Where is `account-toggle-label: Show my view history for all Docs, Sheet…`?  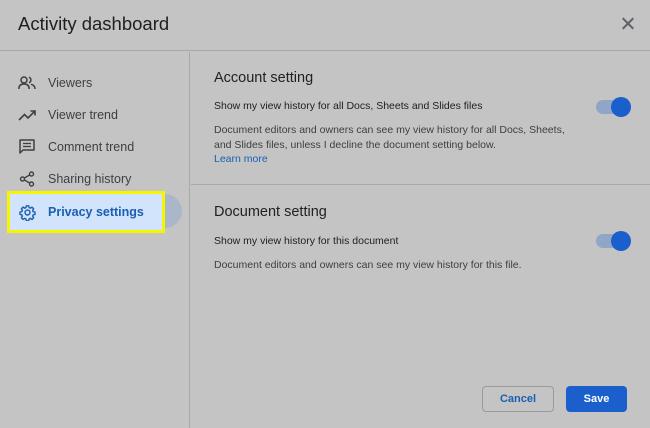 account-toggle-label: Show my view history for all Docs, Sheet… is located at coordinates (348, 106).